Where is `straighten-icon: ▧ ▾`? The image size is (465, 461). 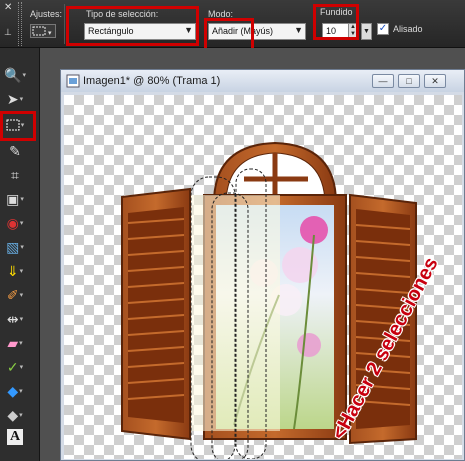
straighten-icon: ▧ ▾ is located at coordinates (15, 247).